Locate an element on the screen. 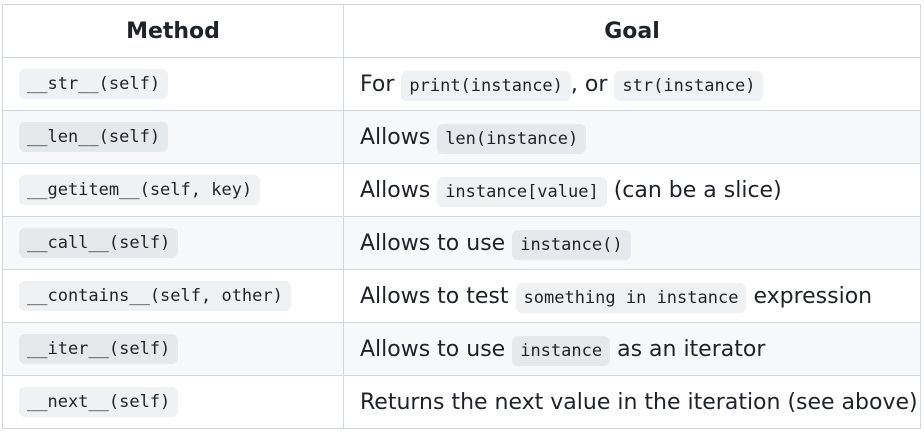 Image resolution: width=924 pixels, height=434 pixels. method-cell: __iter__(self) is located at coordinates (173, 349).